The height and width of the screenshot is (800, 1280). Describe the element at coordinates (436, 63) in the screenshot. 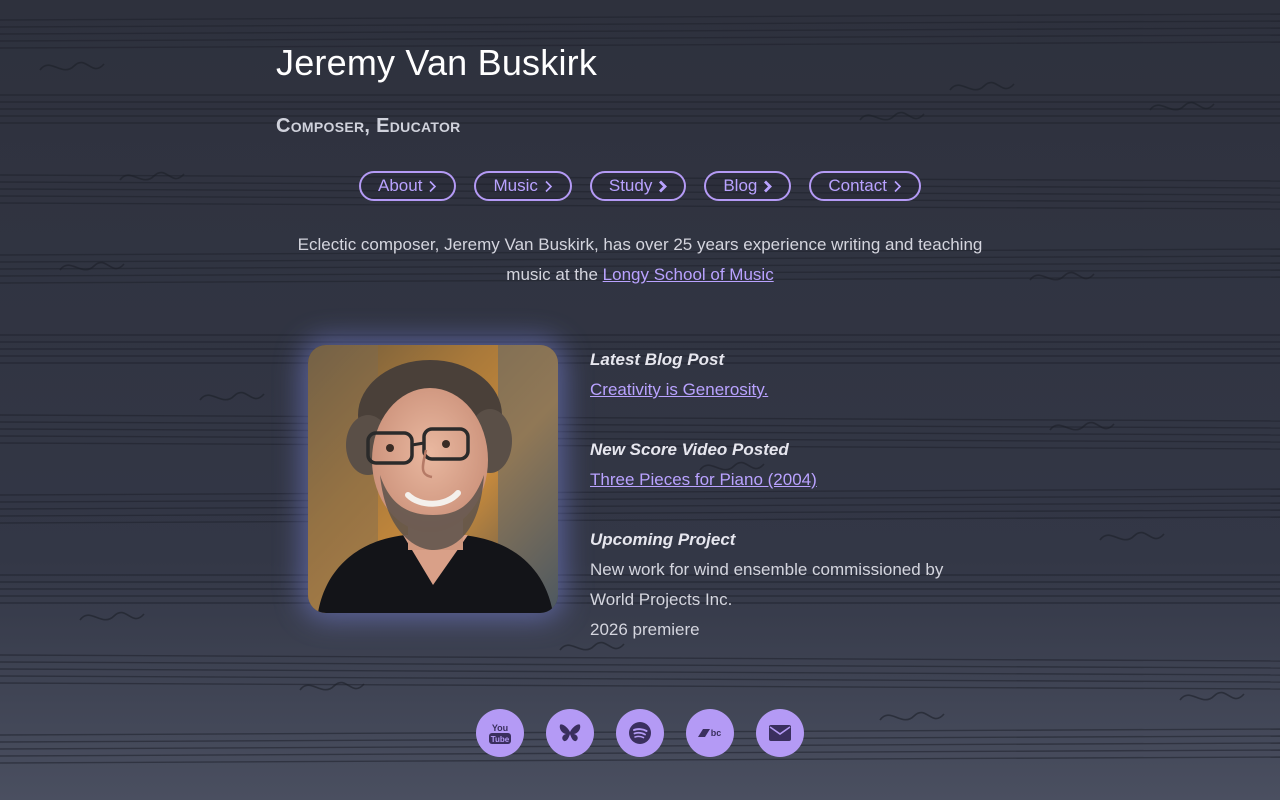

I see `site-title: Jeremy Van Buskirk` at that location.